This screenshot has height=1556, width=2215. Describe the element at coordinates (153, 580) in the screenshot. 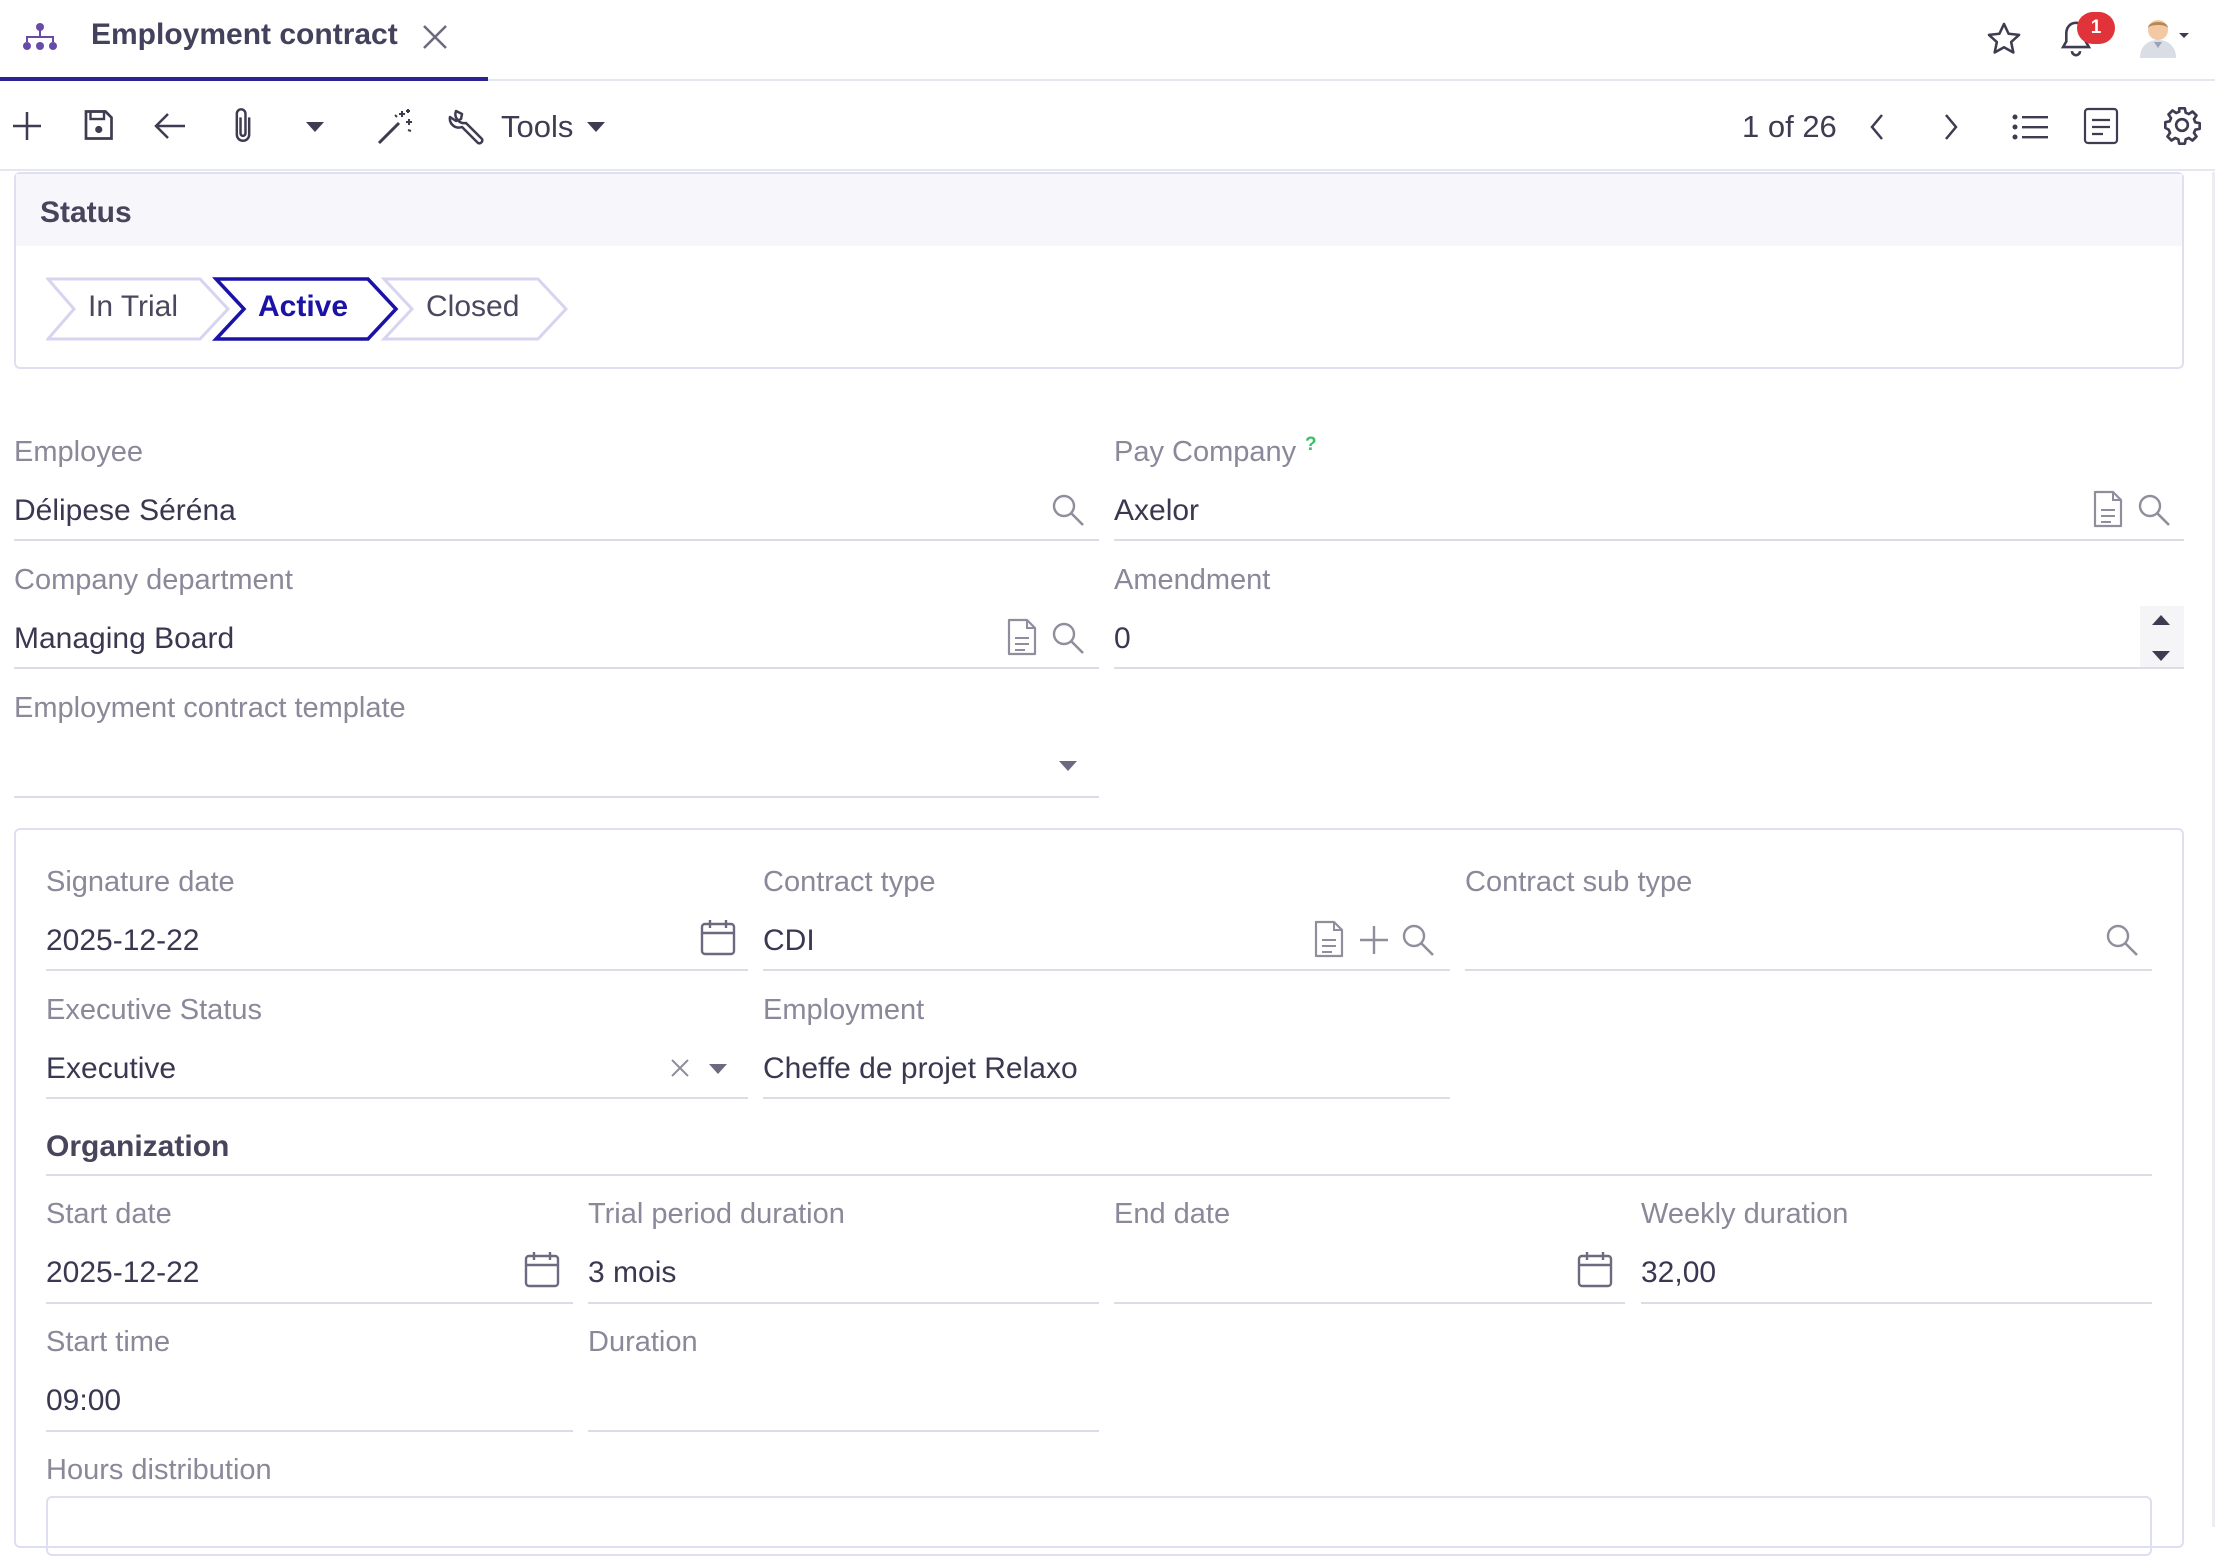

I see `company-department-label: Company department` at that location.